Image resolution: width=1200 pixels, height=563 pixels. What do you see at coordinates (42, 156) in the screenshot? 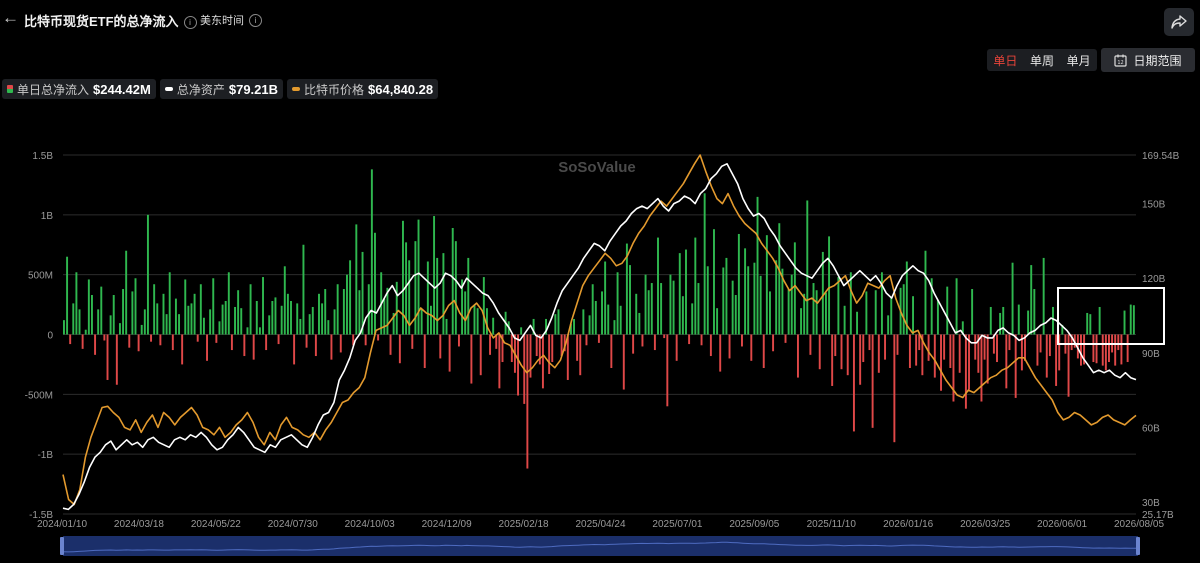
I see `y-left-tick-label: 1.5B` at bounding box center [42, 156].